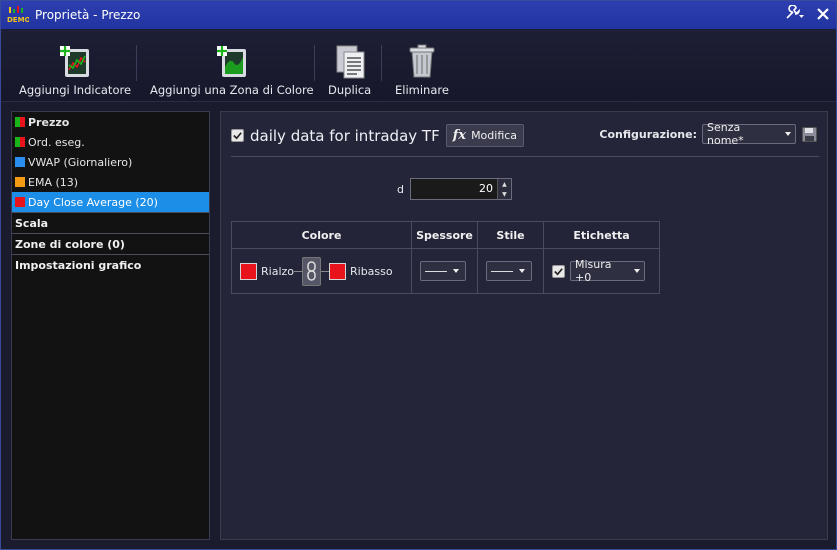 Image resolution: width=837 pixels, height=550 pixels. I want to click on column-header-color: Colore, so click(321, 235).